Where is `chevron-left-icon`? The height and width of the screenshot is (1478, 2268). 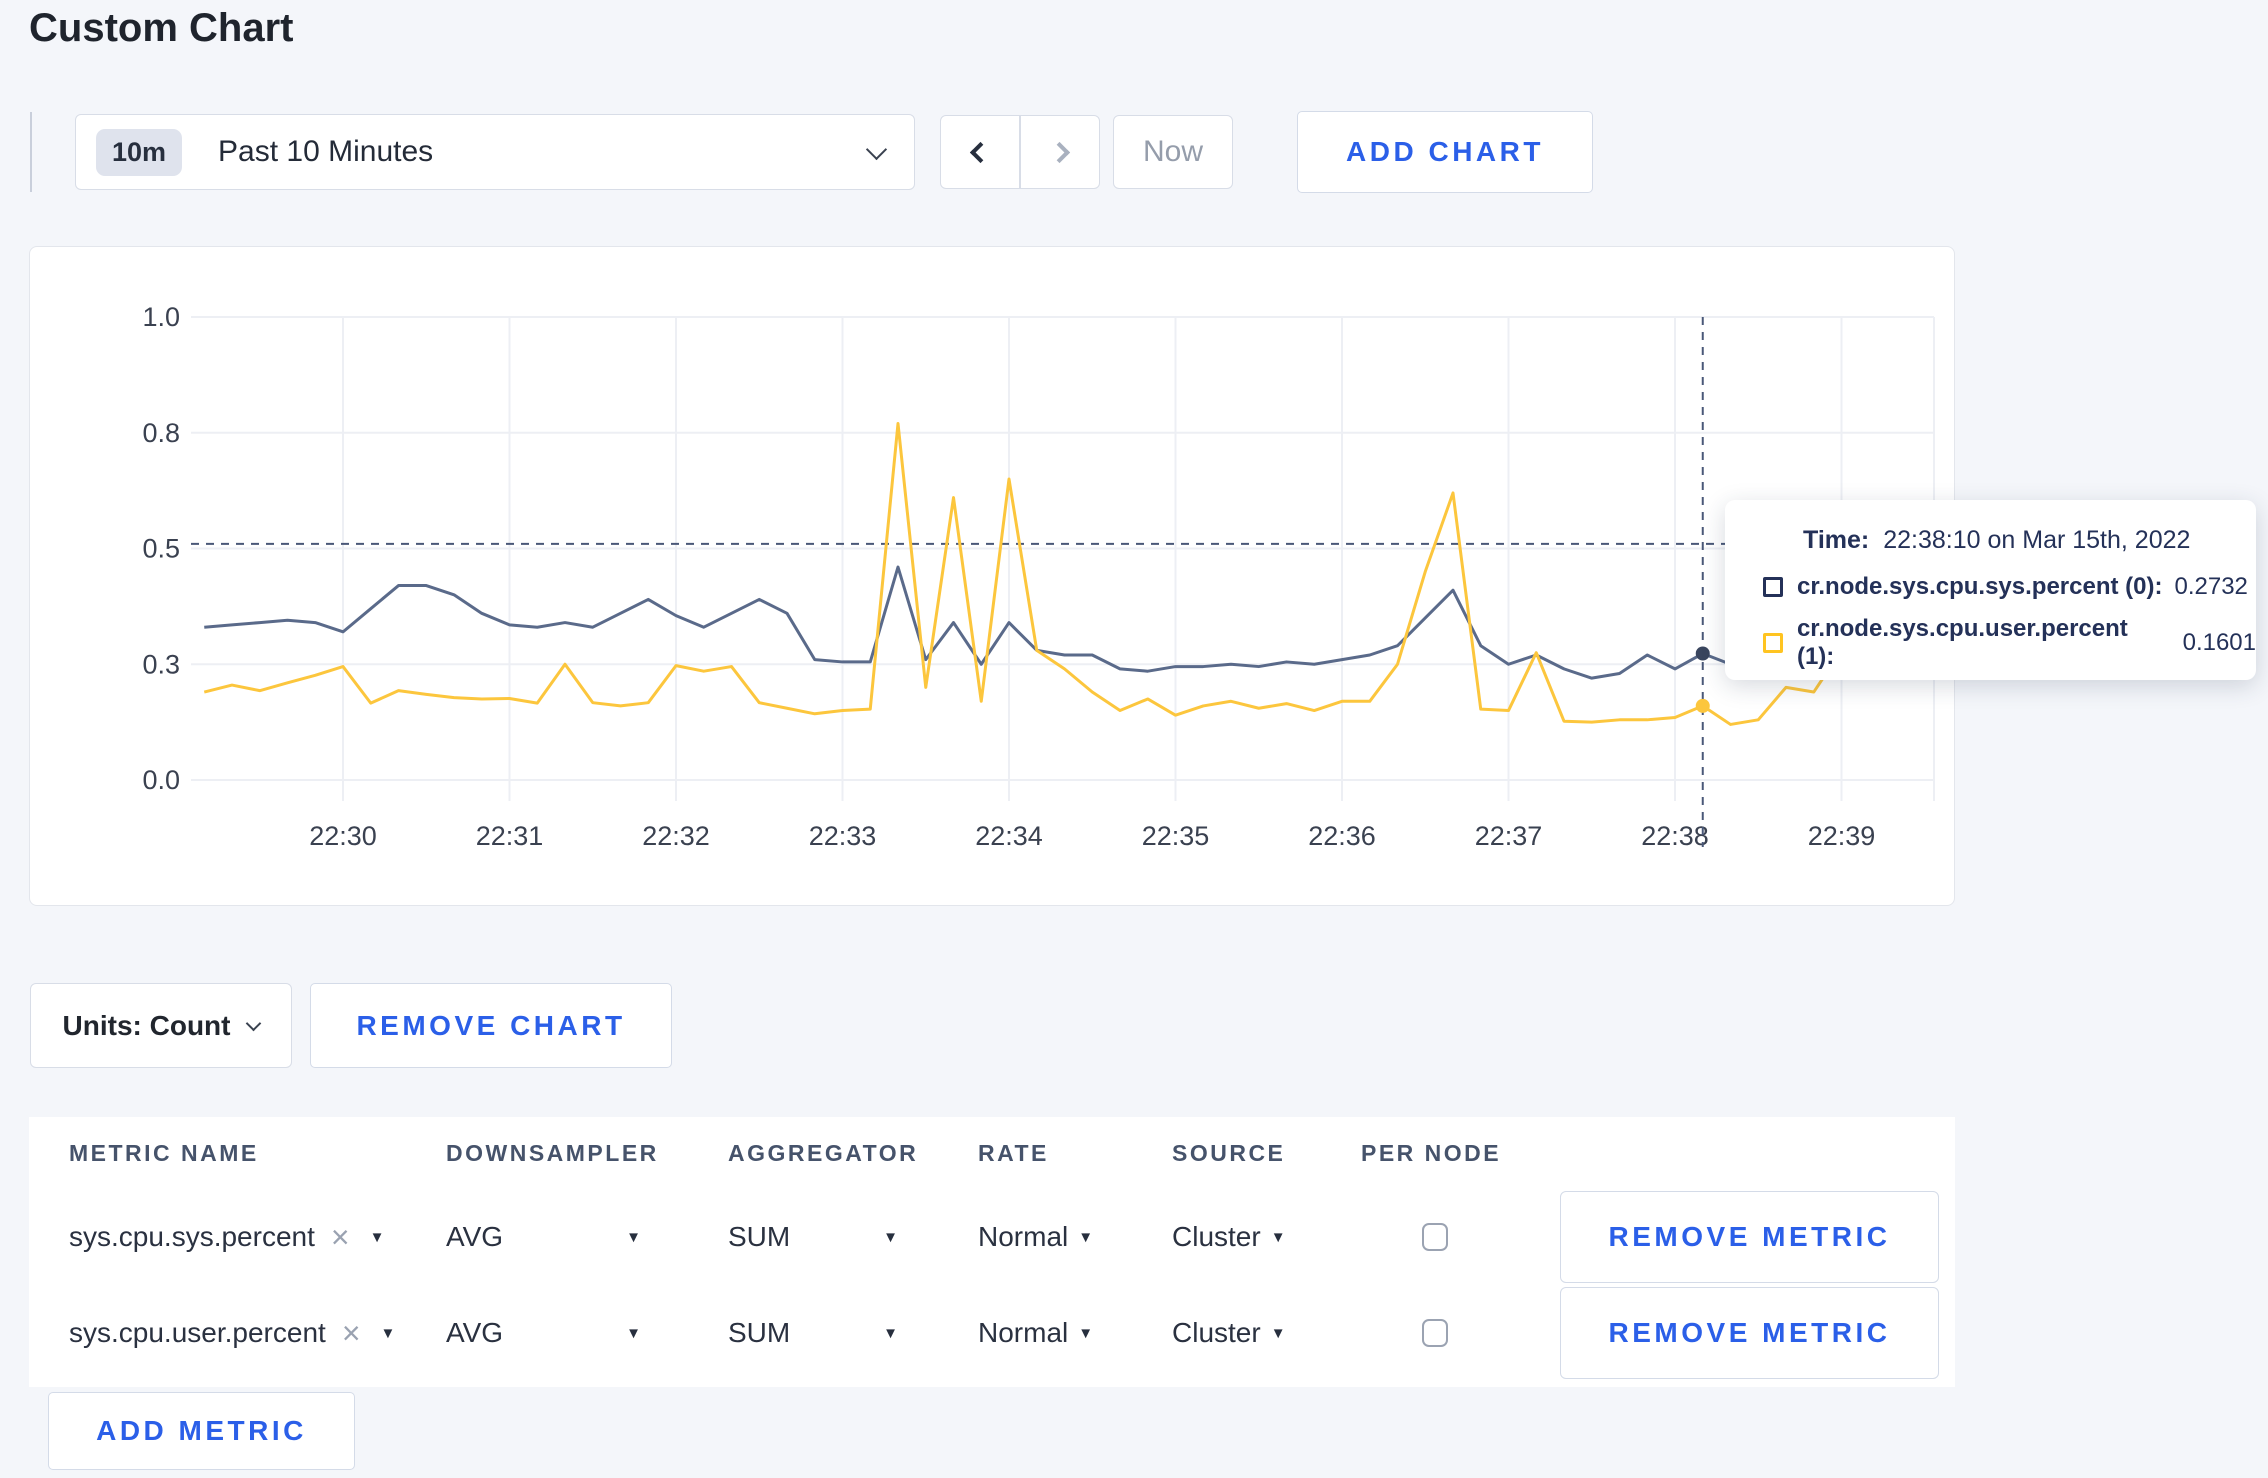
chevron-left-icon is located at coordinates (980, 152).